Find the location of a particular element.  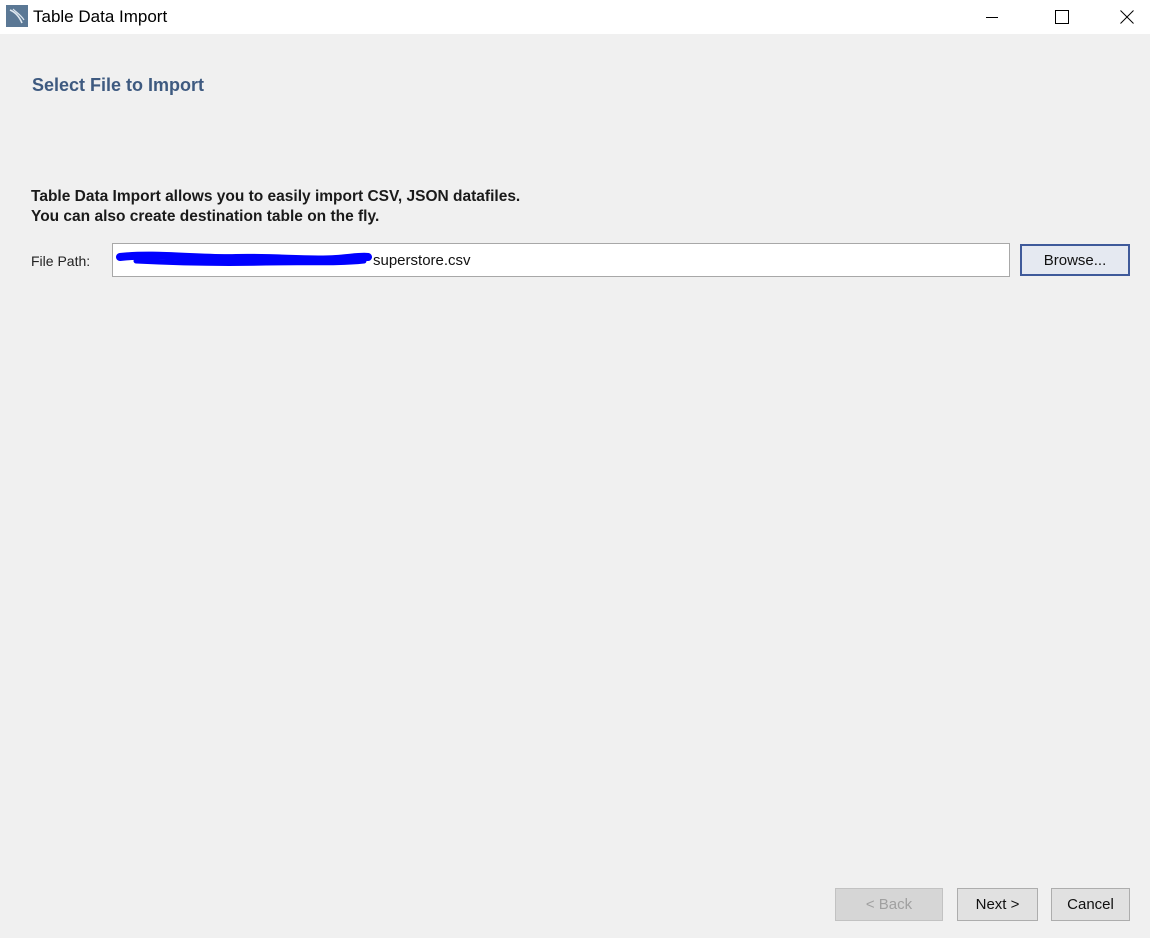

minimize-icon is located at coordinates (992, 17).